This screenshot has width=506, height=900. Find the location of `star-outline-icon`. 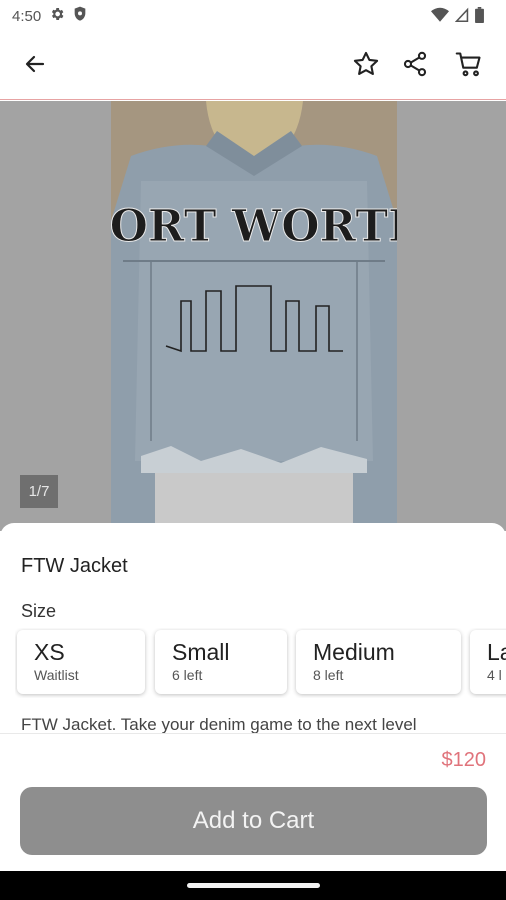

star-outline-icon is located at coordinates (366, 66).